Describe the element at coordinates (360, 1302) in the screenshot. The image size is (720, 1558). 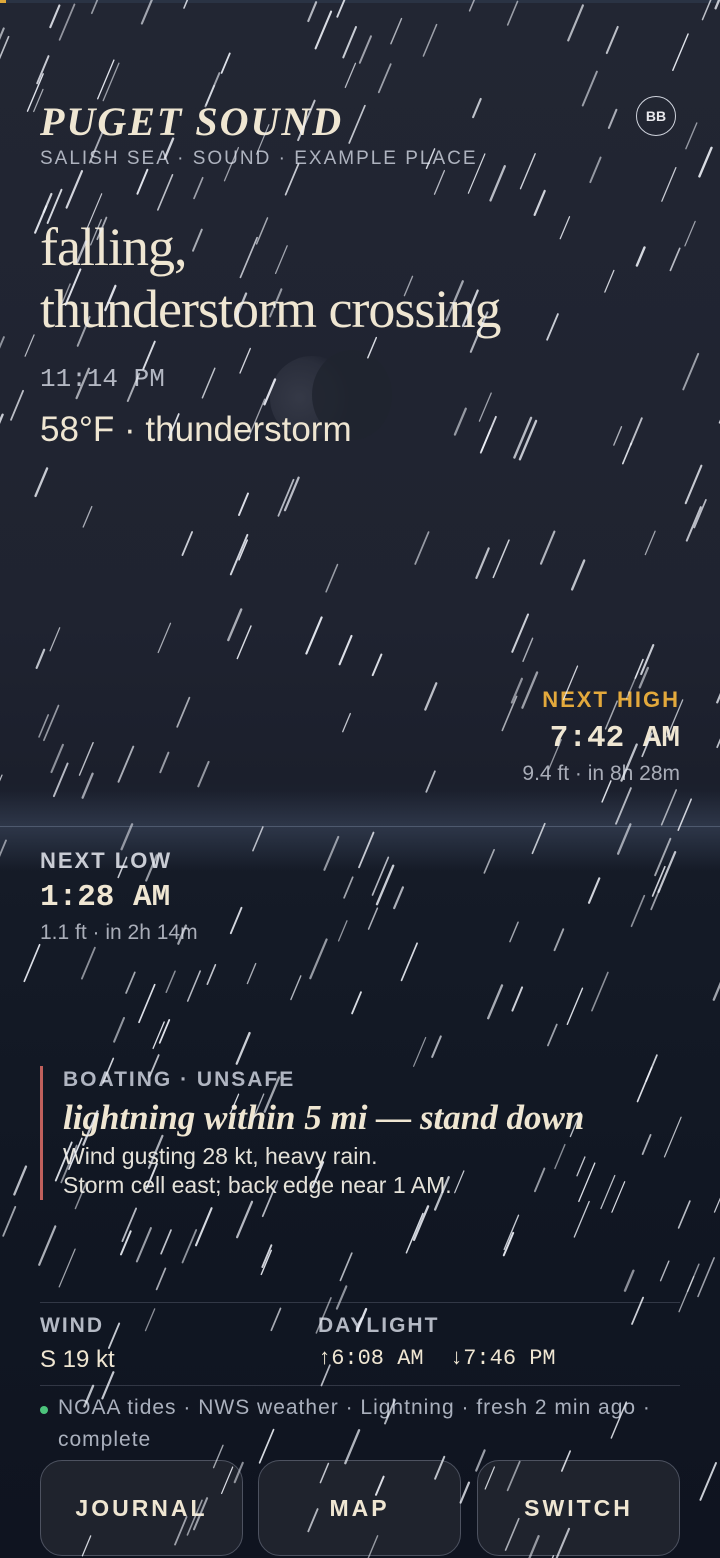
I see `stats-top-divider` at that location.